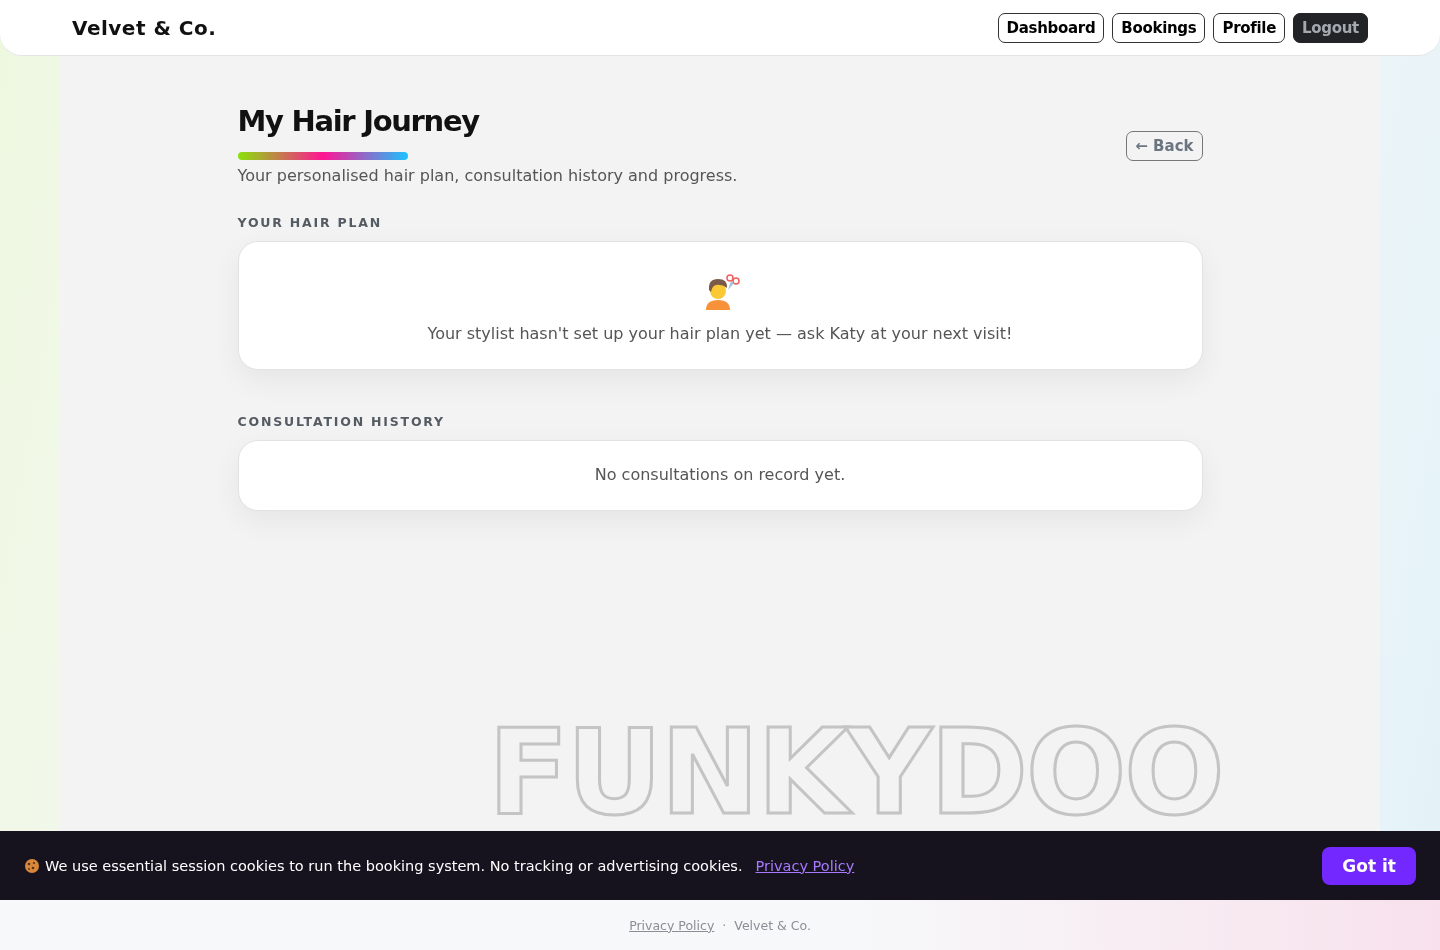 The width and height of the screenshot is (1440, 950). Describe the element at coordinates (772, 925) in the screenshot. I see `footer-brand: Velvet & Co.` at that location.